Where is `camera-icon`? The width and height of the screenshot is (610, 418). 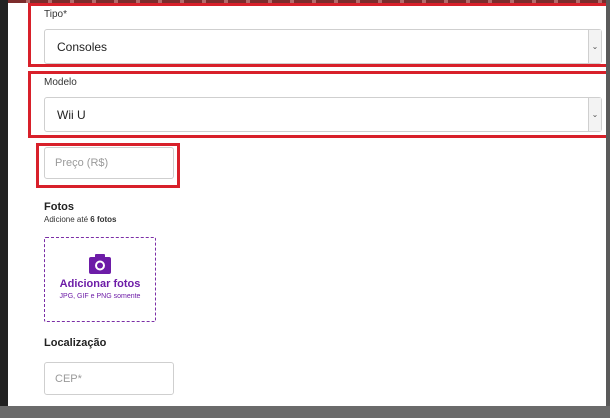 camera-icon is located at coordinates (100, 264).